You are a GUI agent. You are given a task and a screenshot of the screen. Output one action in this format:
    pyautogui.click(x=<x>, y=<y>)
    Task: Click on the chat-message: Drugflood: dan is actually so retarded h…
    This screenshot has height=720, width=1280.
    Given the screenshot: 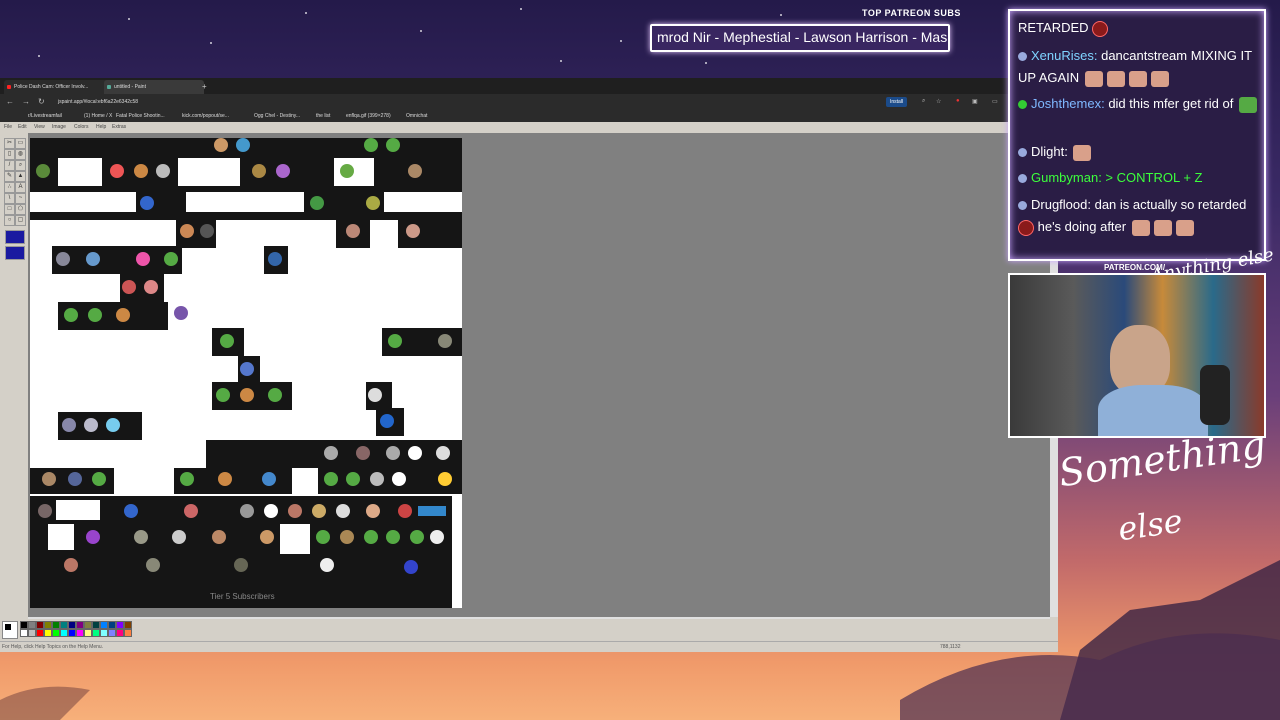 What is the action you would take?
    pyautogui.click(x=1140, y=216)
    